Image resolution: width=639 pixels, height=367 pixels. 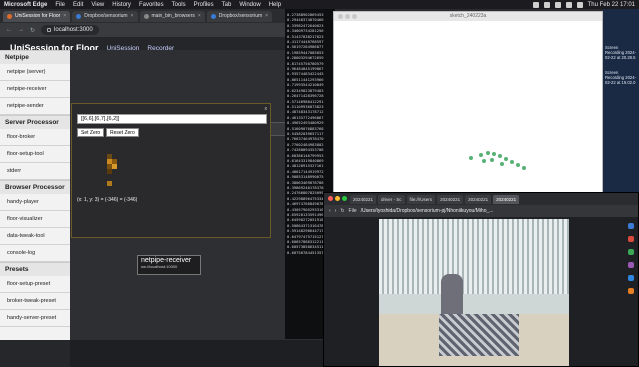 What do you see at coordinates (621, 77) in the screenshot?
I see `desktop-file: Screen Recording 2024-02-22 at 19.02.0` at bounding box center [621, 77].